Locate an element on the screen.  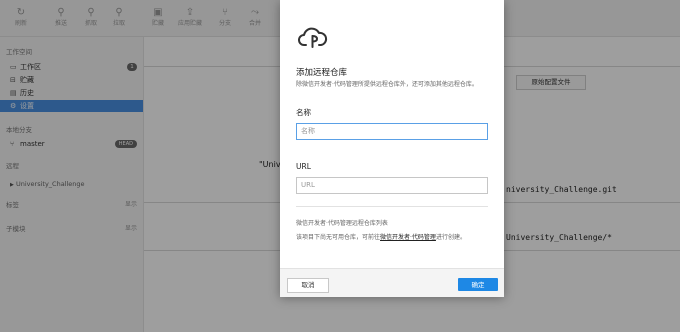
name-input: 名称 is located at coordinates (392, 131).